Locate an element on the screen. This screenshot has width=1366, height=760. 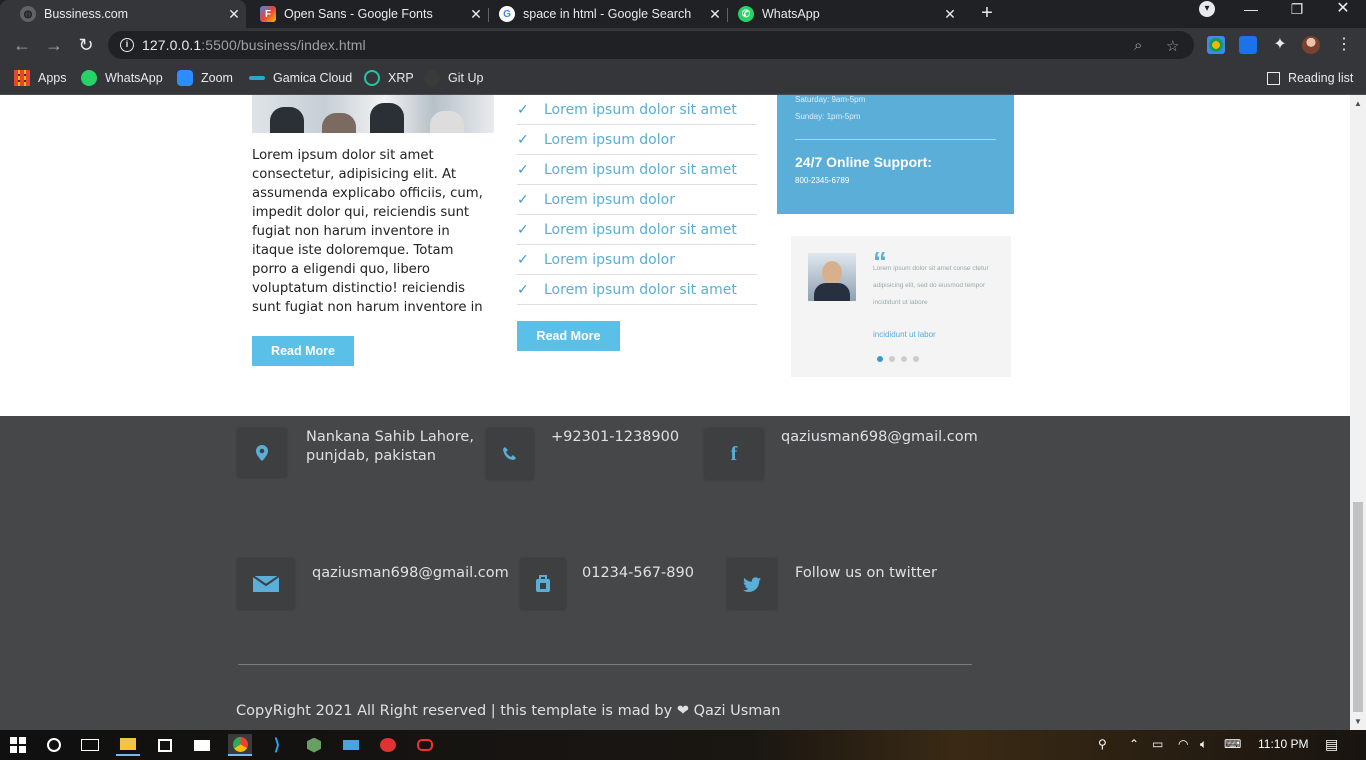
divider is located at coordinates (895, 139).